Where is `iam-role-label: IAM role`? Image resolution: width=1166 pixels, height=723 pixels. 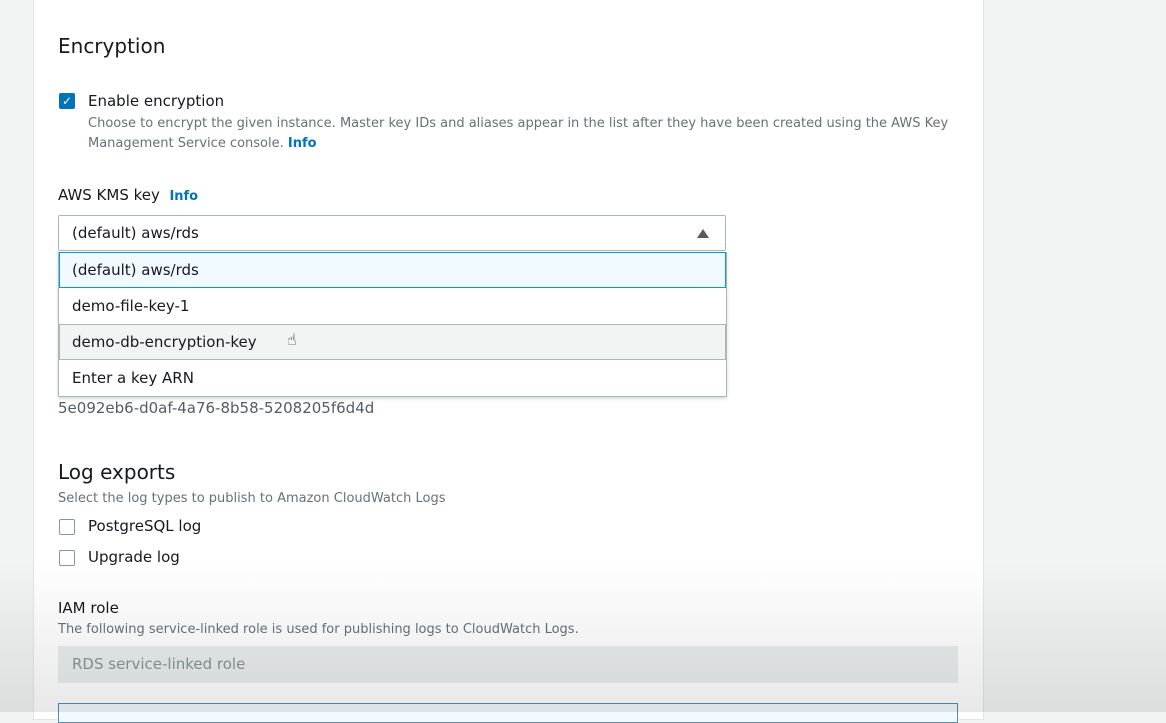 iam-role-label: IAM role is located at coordinates (88, 608).